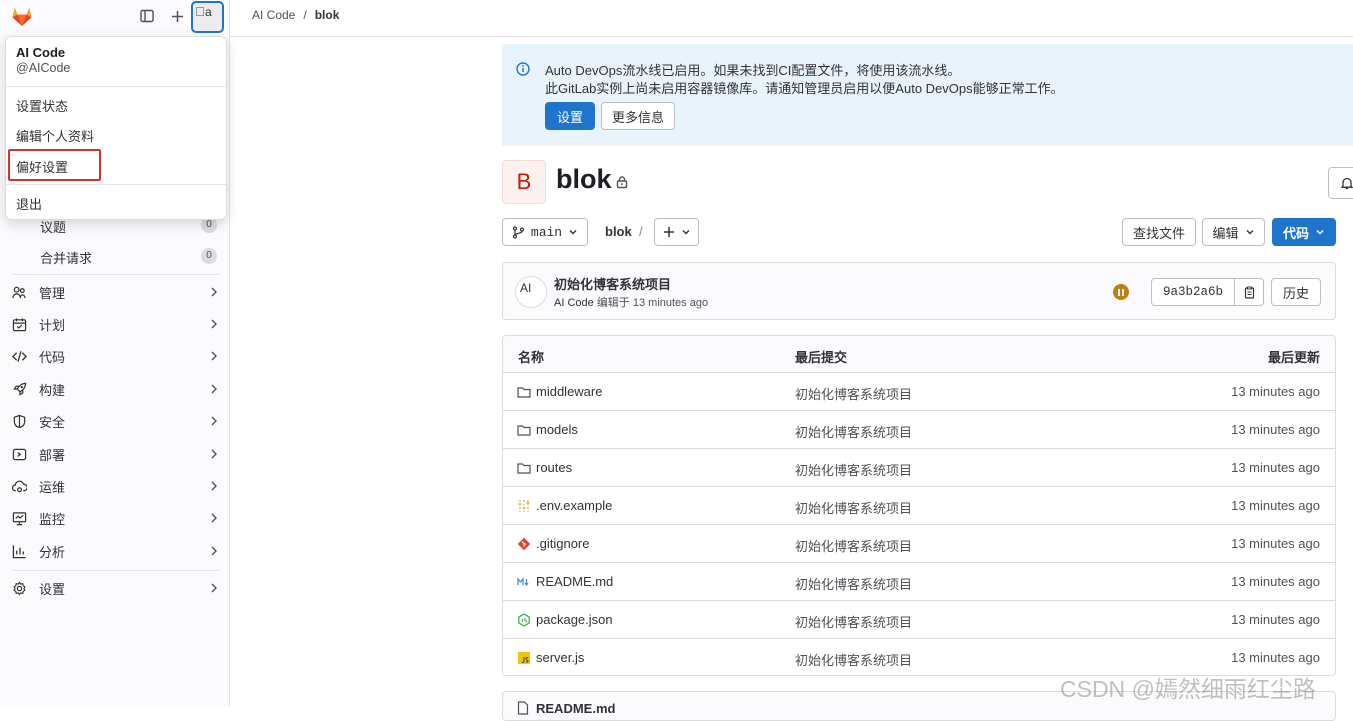  What do you see at coordinates (116, 486) in the screenshot?
I see `nav-operate: 运维` at bounding box center [116, 486].